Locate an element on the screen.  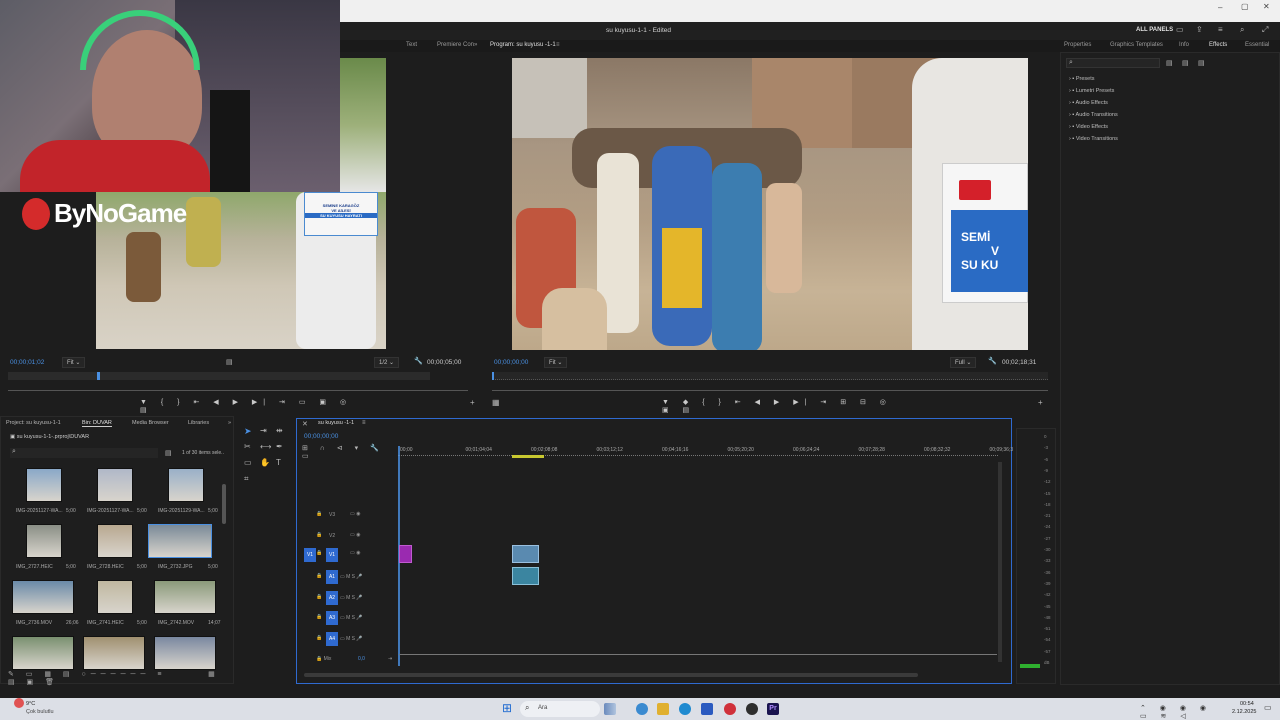
mix-volume-value: 0,0 is located at coordinates (361, 659).